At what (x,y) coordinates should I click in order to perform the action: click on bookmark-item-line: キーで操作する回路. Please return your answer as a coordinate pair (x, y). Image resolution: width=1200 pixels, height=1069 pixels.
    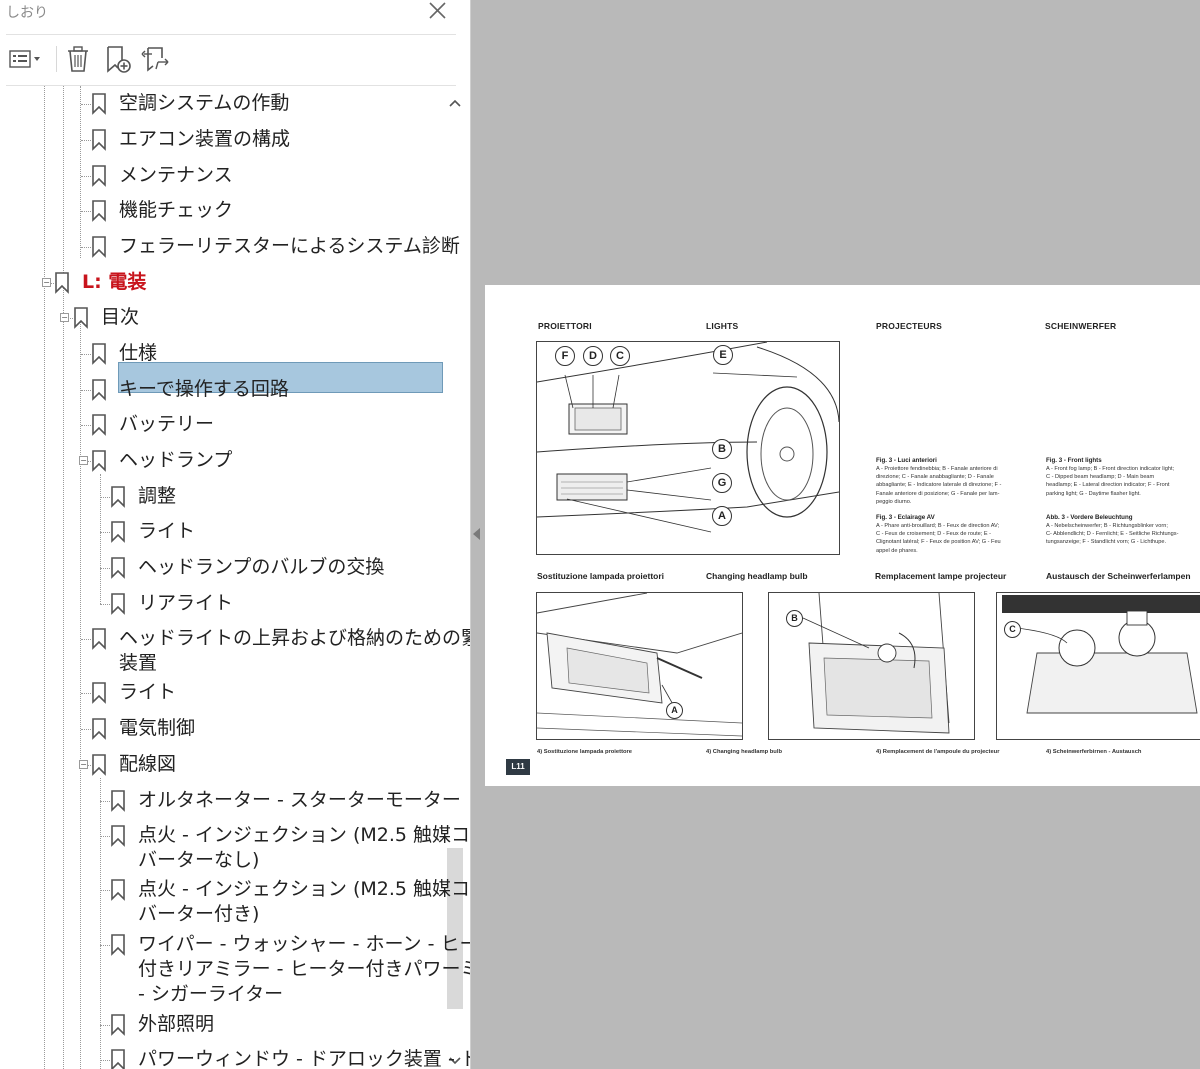
    Looking at the image, I should click on (204, 389).